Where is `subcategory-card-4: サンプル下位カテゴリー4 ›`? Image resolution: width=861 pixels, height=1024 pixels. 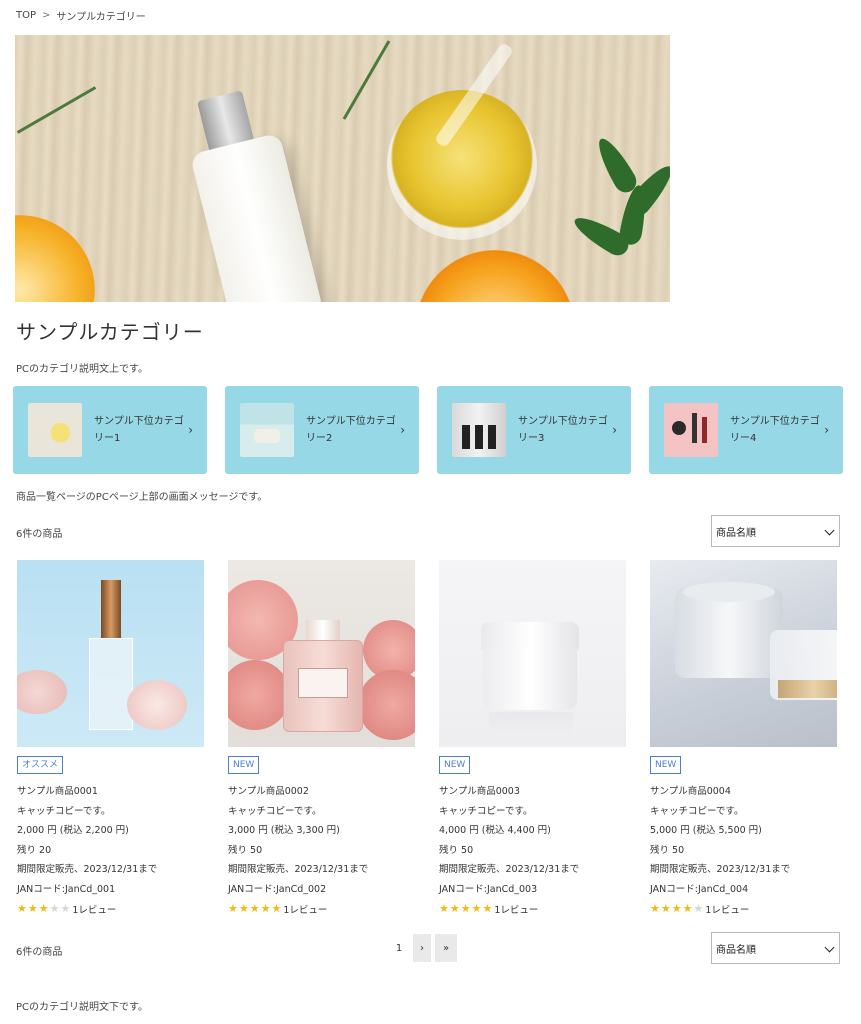
subcategory-card-4: サンプル下位カテゴリー4 › is located at coordinates (746, 430).